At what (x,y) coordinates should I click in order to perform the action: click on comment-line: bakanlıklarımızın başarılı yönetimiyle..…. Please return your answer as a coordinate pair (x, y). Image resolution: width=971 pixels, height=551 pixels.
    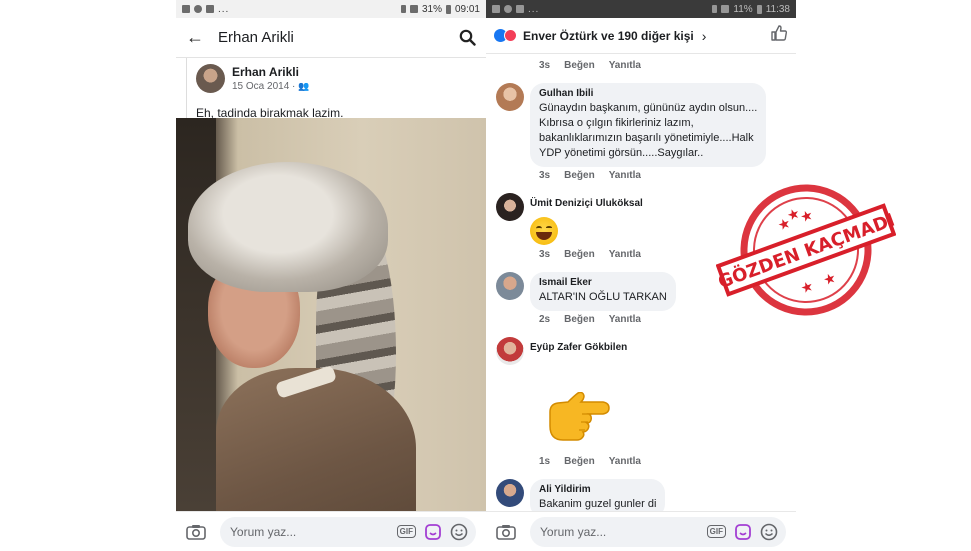
    Looking at the image, I should click on (646, 138).